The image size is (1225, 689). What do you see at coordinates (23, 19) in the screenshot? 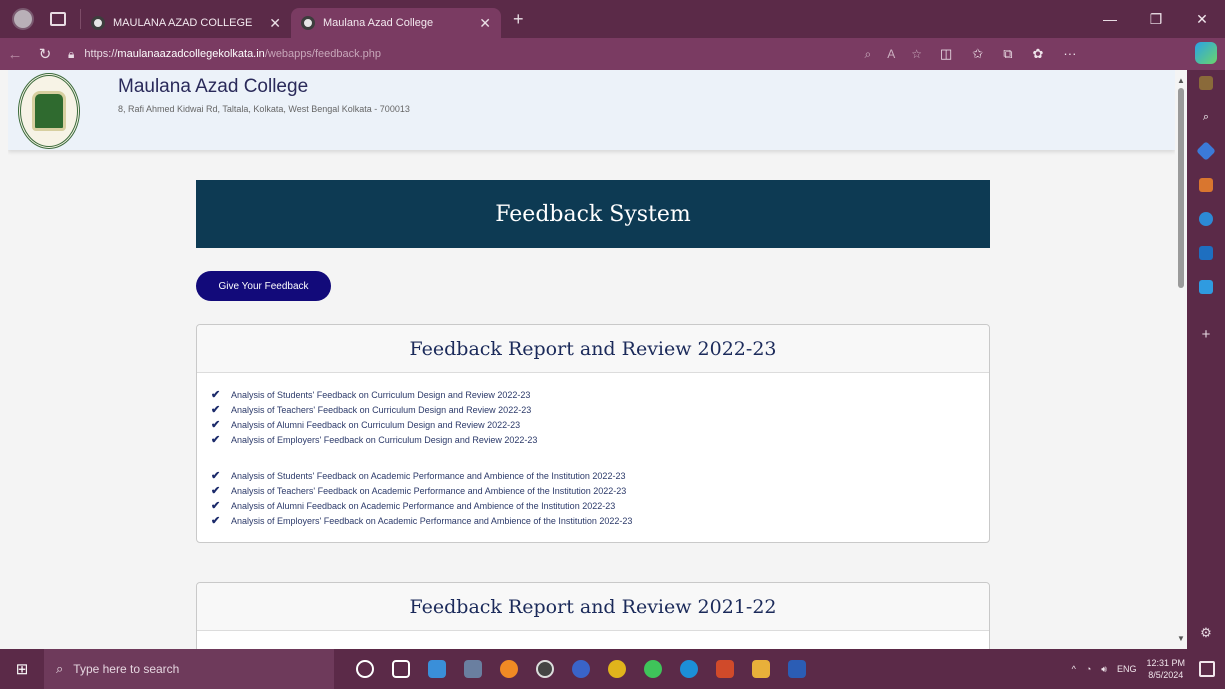
I see `profile-avatar` at bounding box center [23, 19].